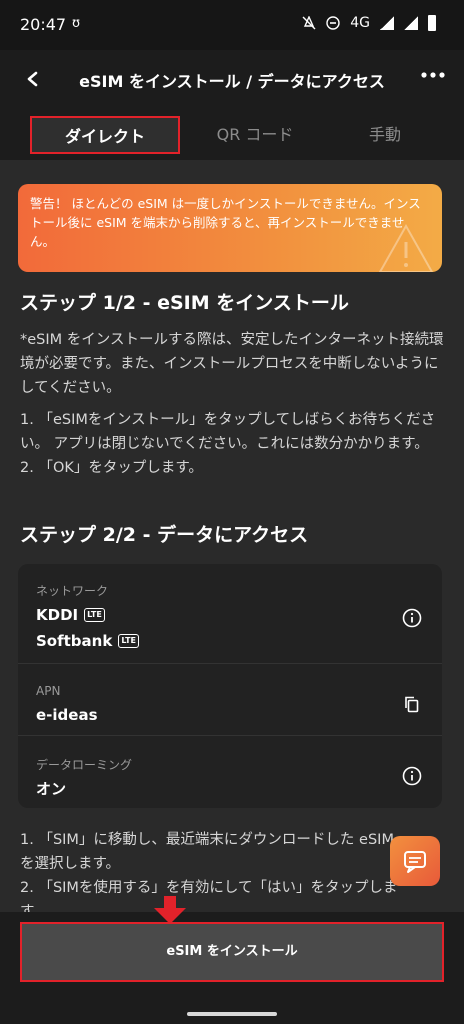 The width and height of the screenshot is (464, 1024). What do you see at coordinates (170, 910) in the screenshot?
I see `arrow-down-icon` at bounding box center [170, 910].